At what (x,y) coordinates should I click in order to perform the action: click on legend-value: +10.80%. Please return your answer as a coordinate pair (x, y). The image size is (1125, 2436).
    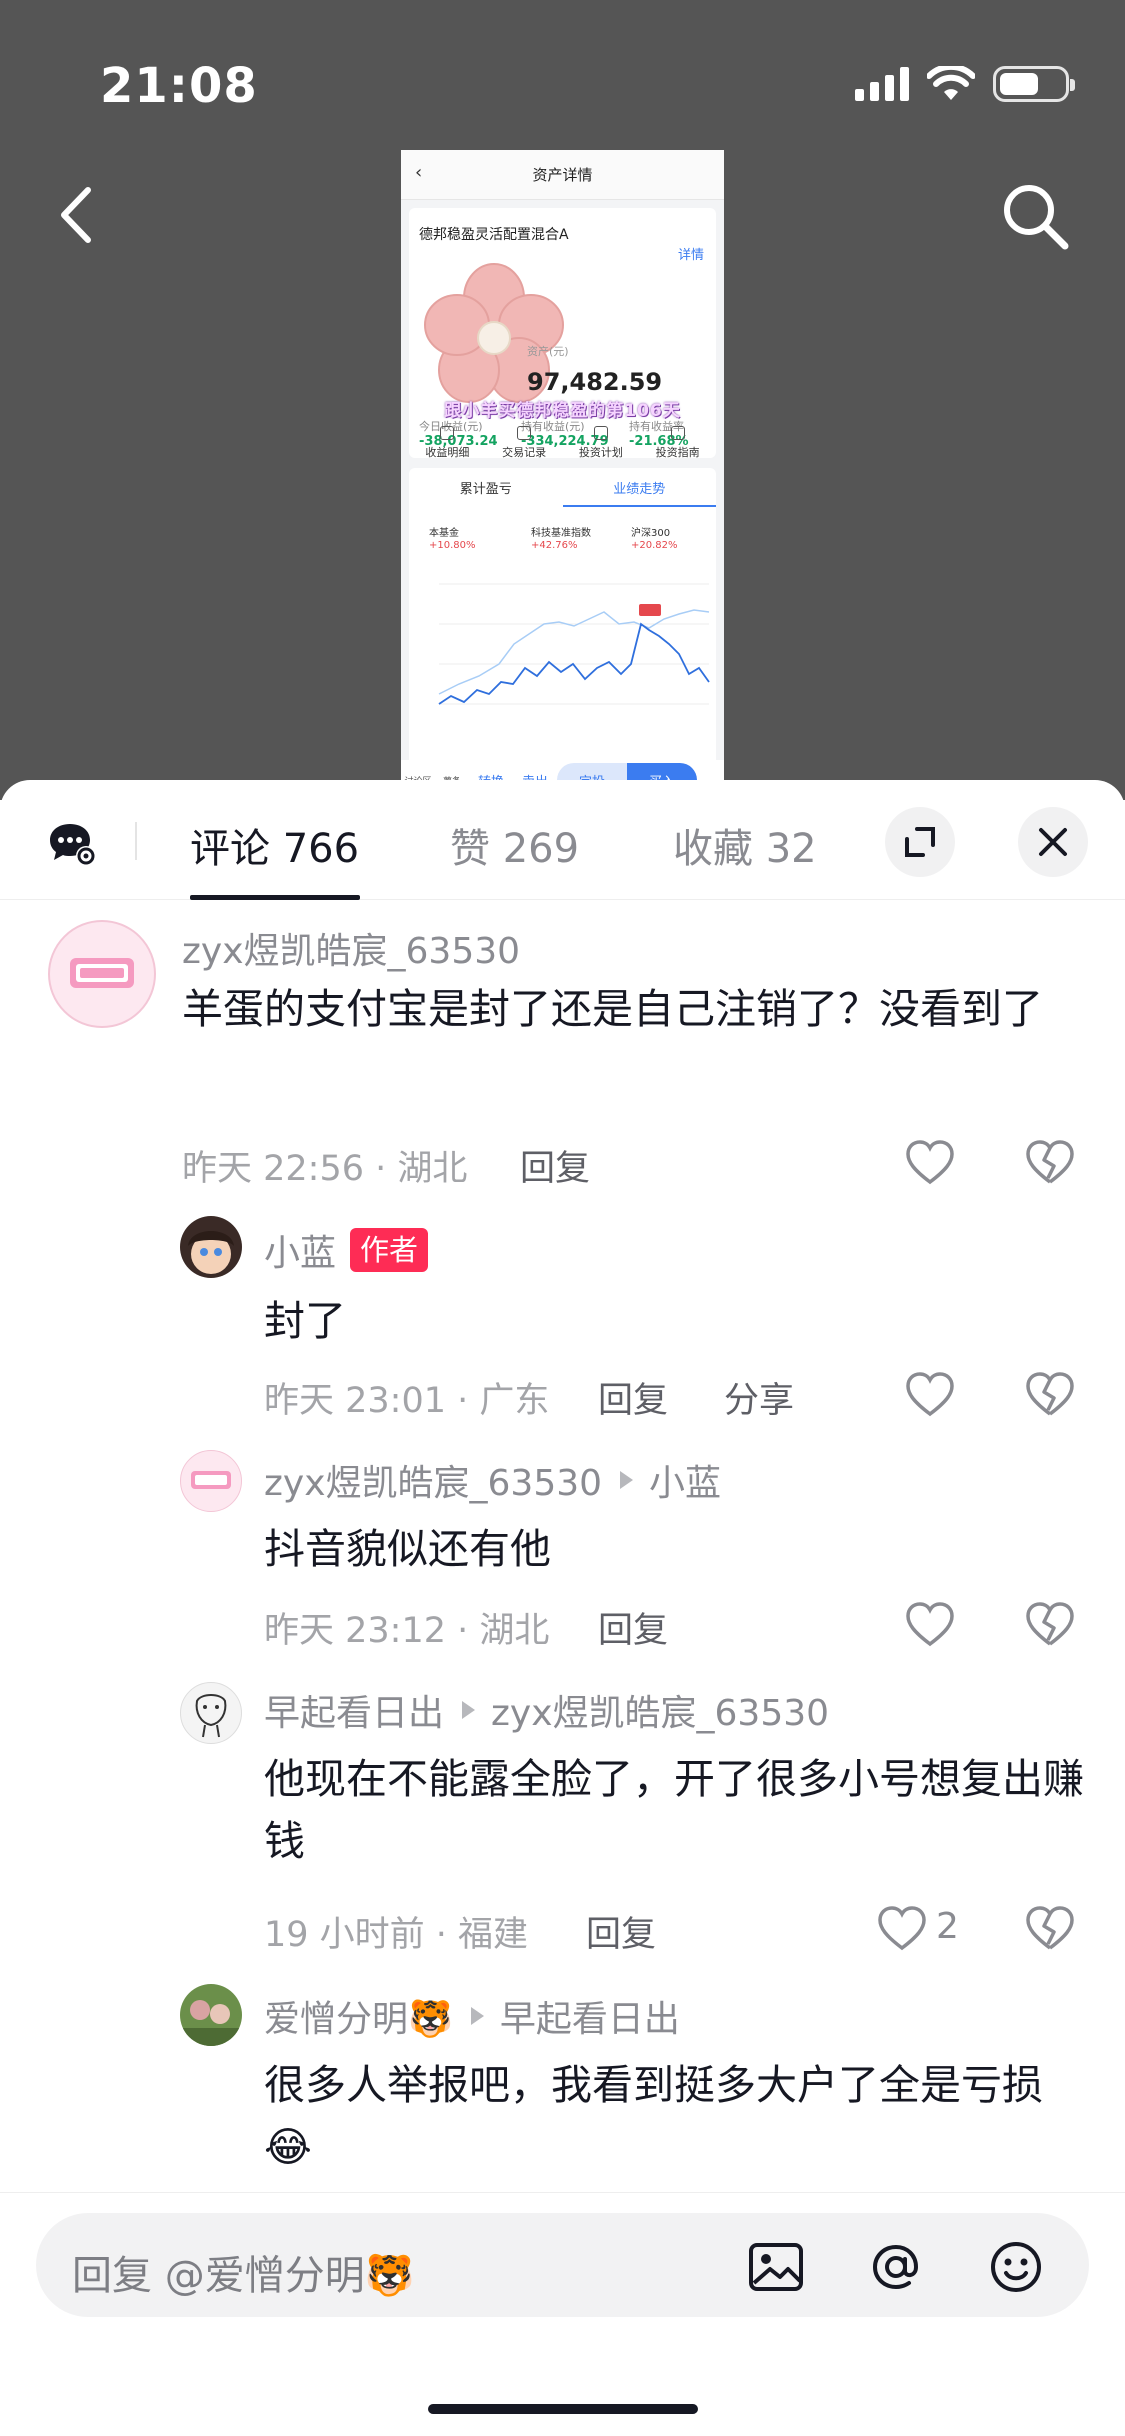
    Looking at the image, I should click on (452, 545).